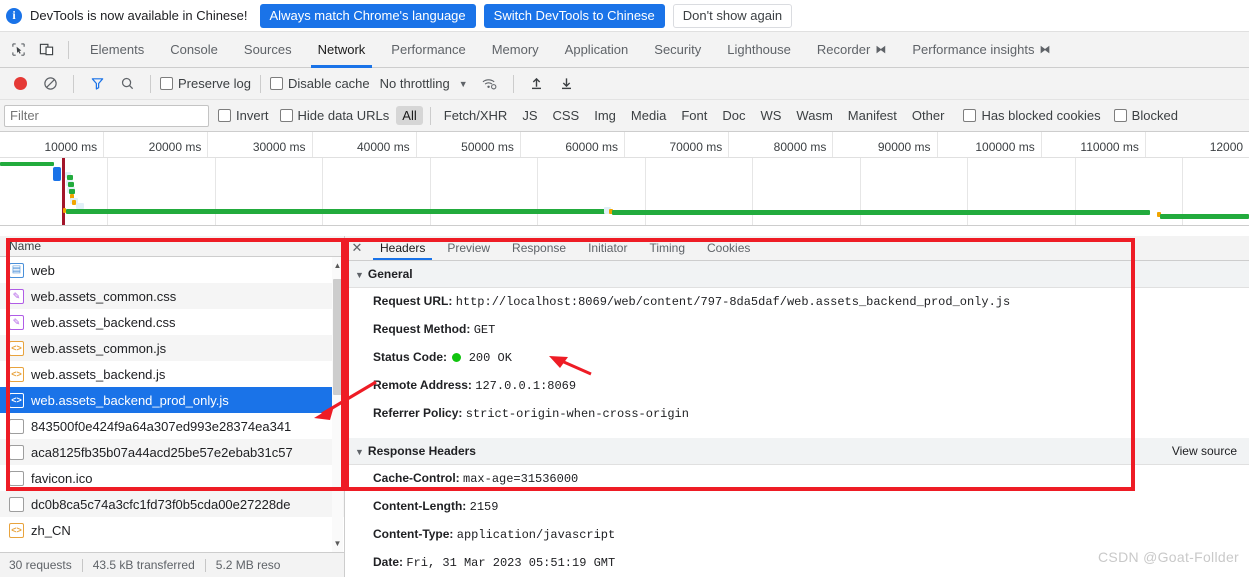  I want to click on scroll-down-arrow: ▼, so click(337, 543).